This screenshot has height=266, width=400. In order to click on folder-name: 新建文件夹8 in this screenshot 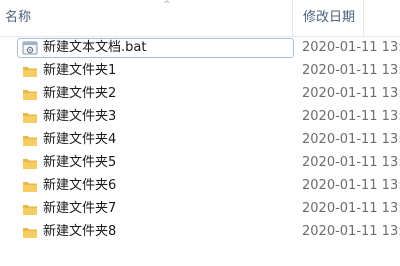, I will do `click(80, 231)`.